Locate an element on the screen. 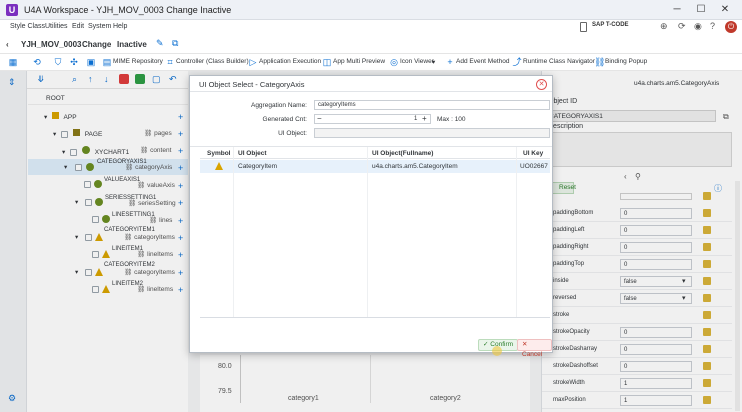  col-symbol: Symbol is located at coordinates (218, 153).